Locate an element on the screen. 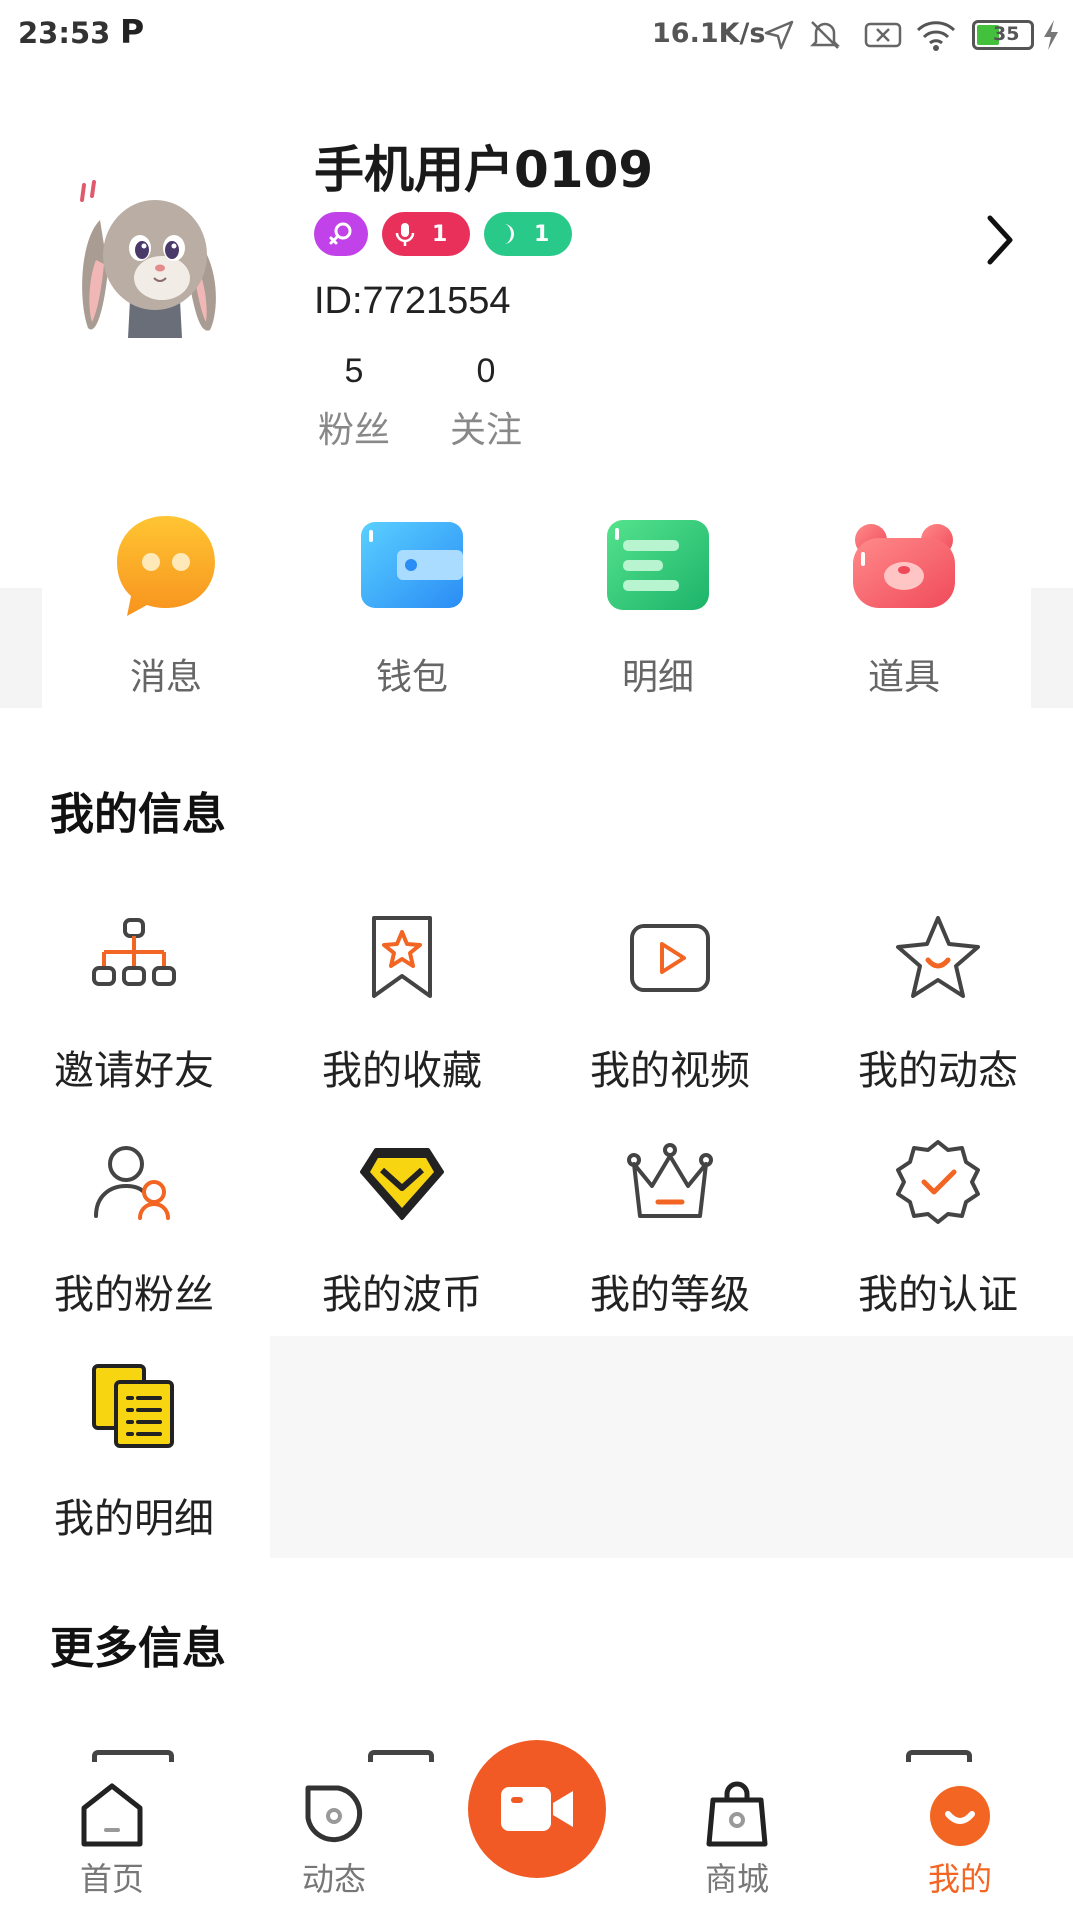  mic-icon is located at coordinates (405, 234).